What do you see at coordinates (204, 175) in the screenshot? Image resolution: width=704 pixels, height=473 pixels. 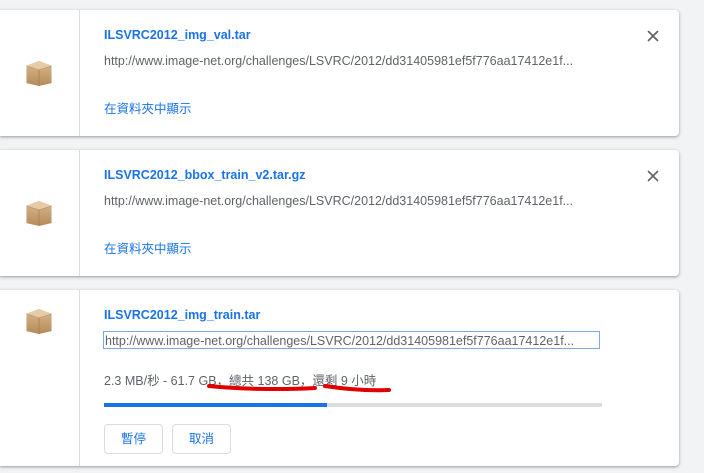 I see `download-filename-link: ILSVRC2012_bbox_train_v2.tar.gz` at bounding box center [204, 175].